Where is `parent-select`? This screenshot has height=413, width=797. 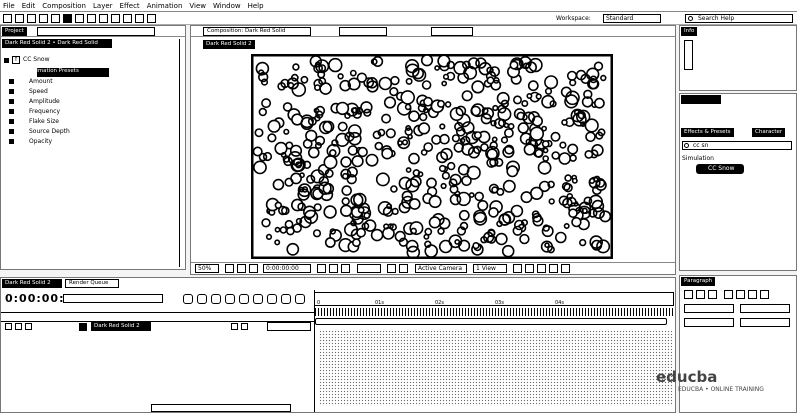 parent-select is located at coordinates (289, 326).